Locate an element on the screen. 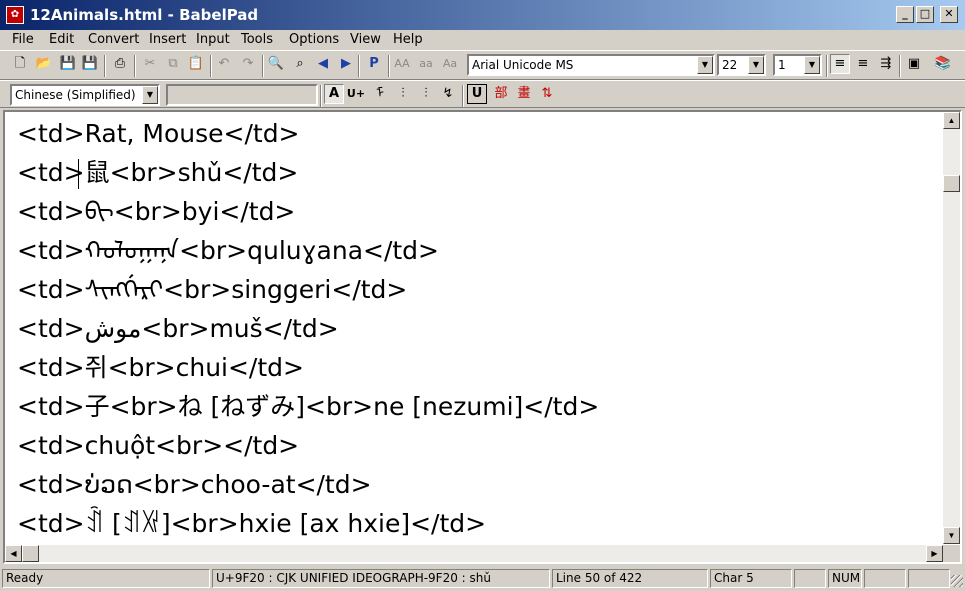 This screenshot has width=965, height=591. text-line: <td>ꀉ [ꀊꑟ]<br>hxie [ax hxie]</td> is located at coordinates (251, 524).